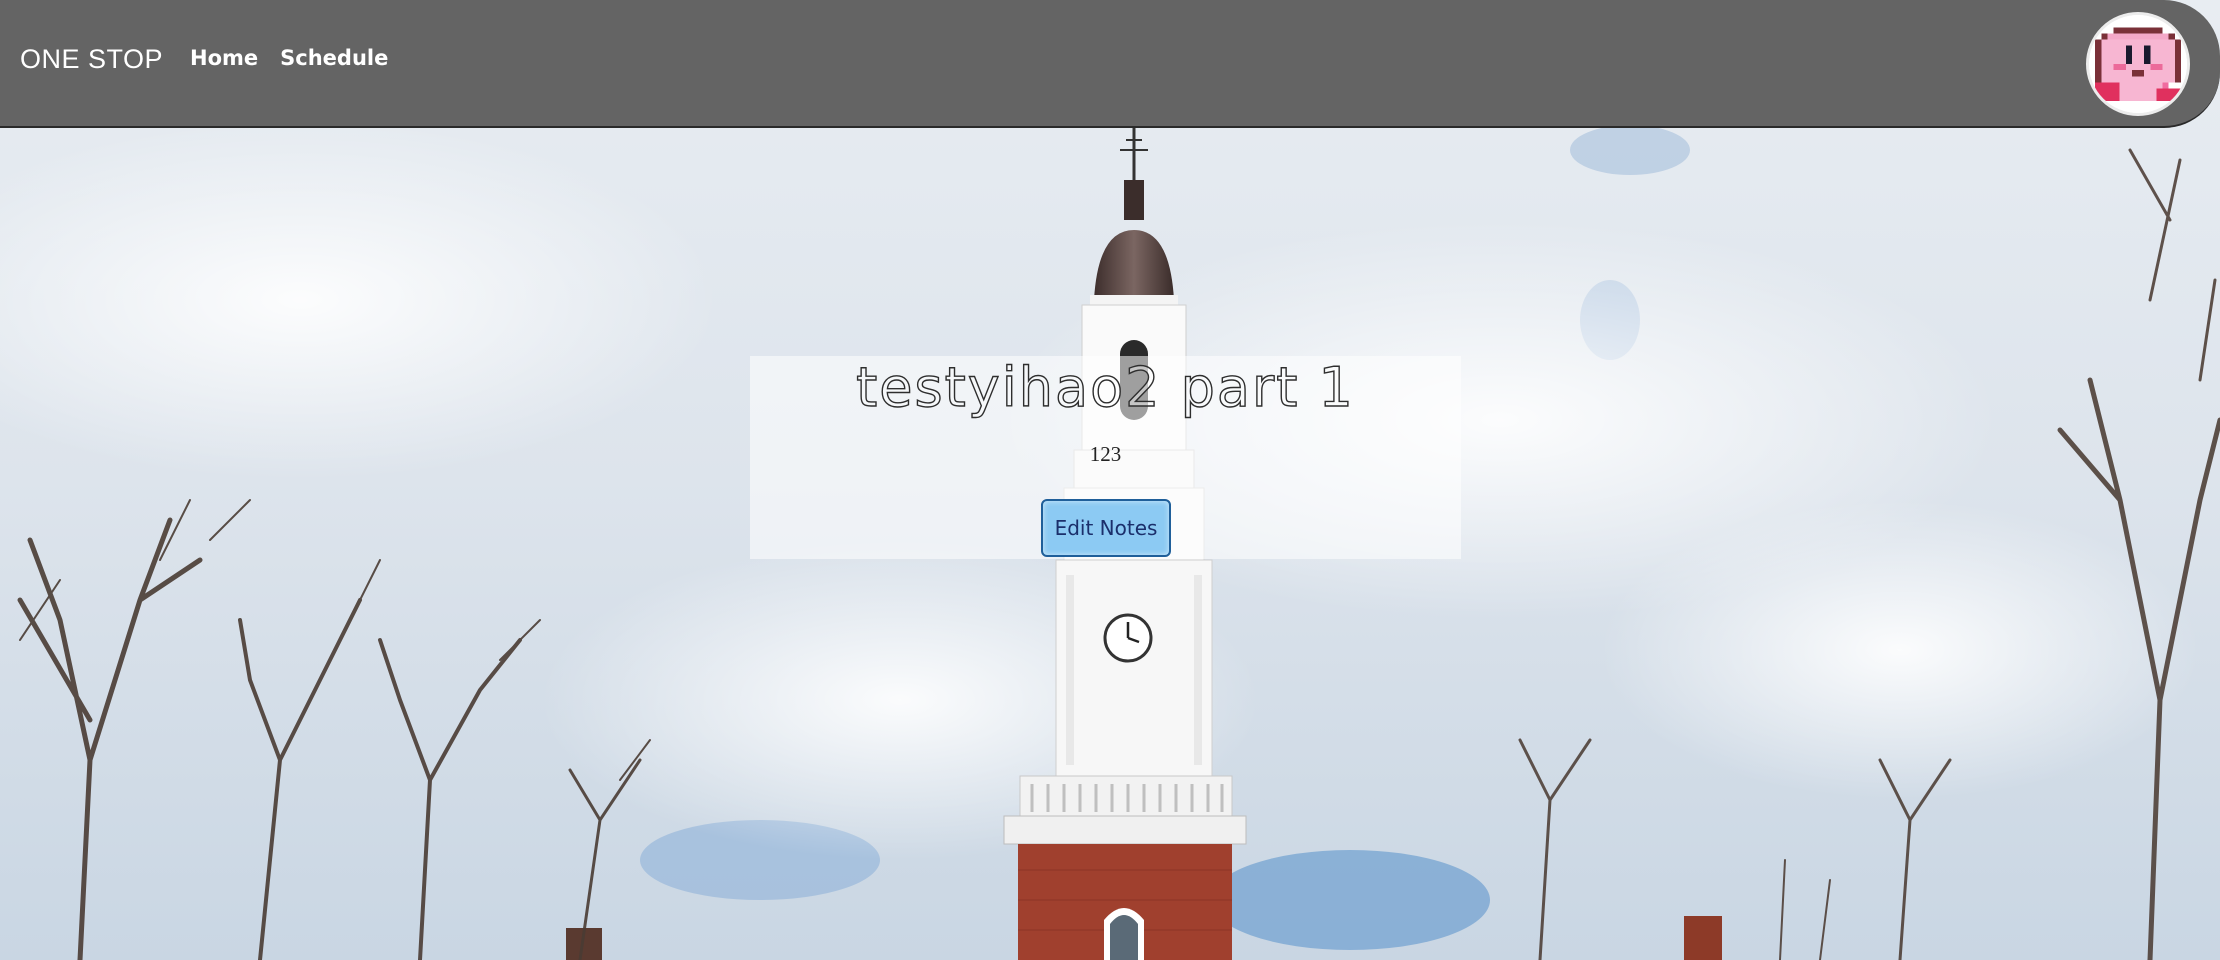  I want to click on note-title: testyihao2 part 1, so click(1105, 387).